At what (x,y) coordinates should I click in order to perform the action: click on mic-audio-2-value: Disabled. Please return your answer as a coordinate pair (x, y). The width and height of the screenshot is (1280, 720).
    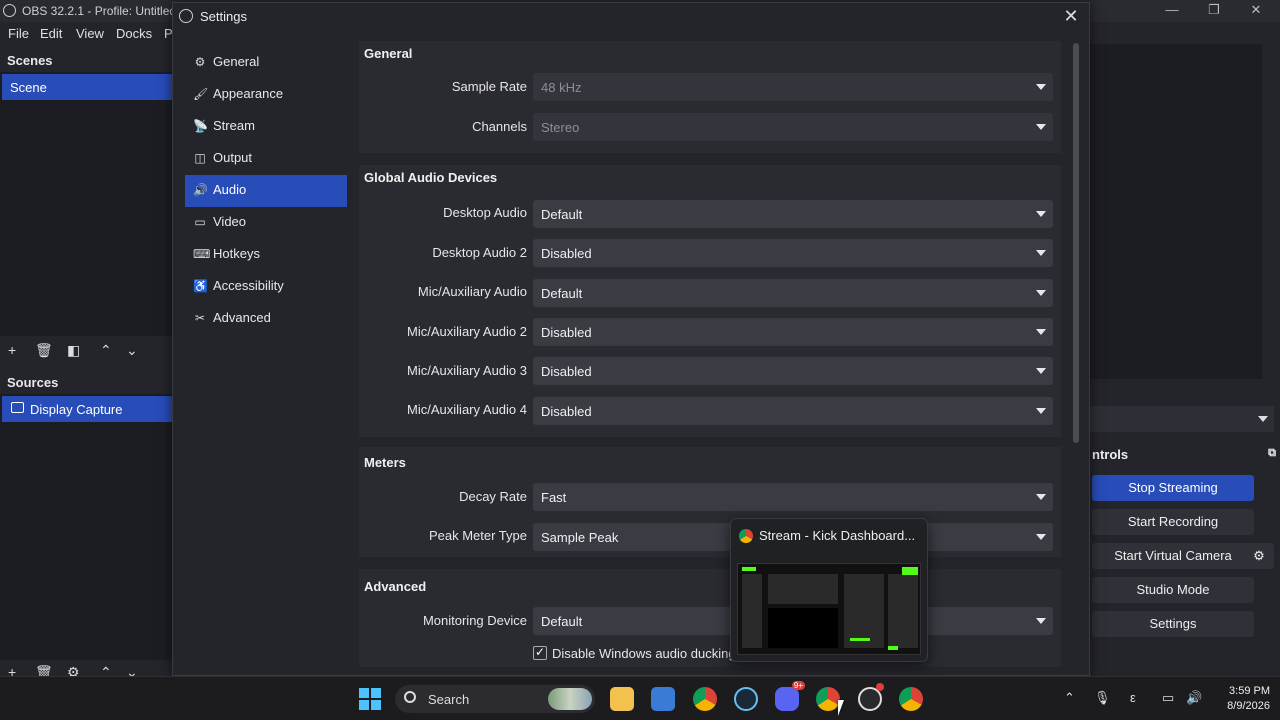
    Looking at the image, I should click on (566, 332).